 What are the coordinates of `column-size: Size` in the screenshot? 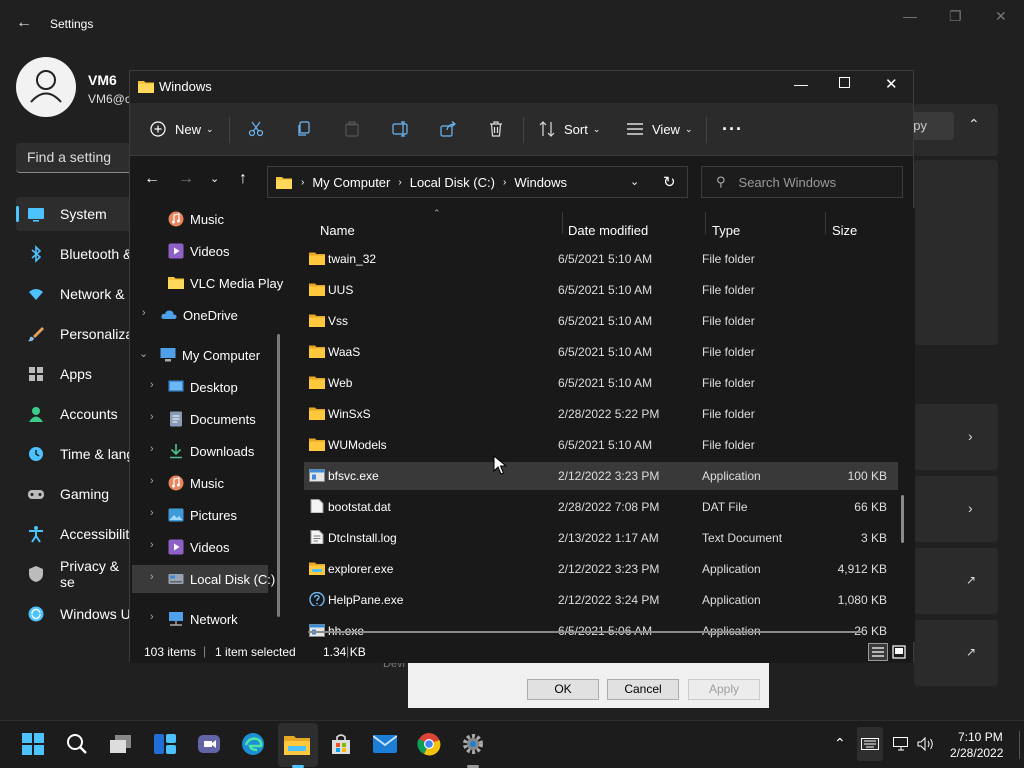 It's located at (844, 230).